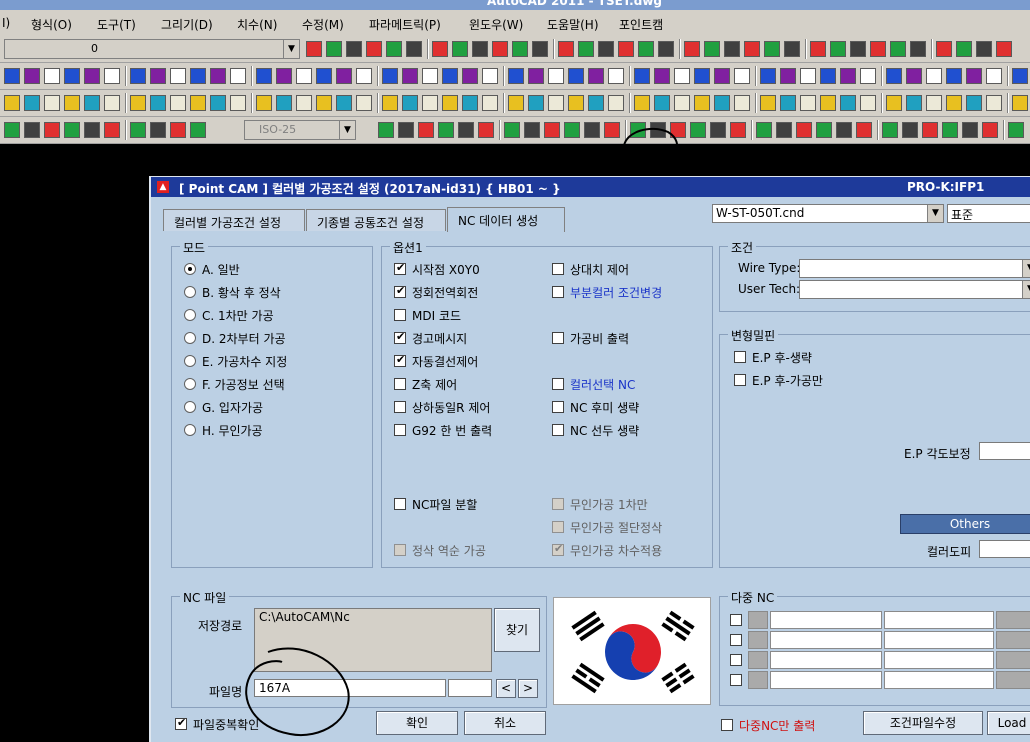 The width and height of the screenshot is (1030, 742). What do you see at coordinates (1004, 451) in the screenshot?
I see `ep-angle-input` at bounding box center [1004, 451].